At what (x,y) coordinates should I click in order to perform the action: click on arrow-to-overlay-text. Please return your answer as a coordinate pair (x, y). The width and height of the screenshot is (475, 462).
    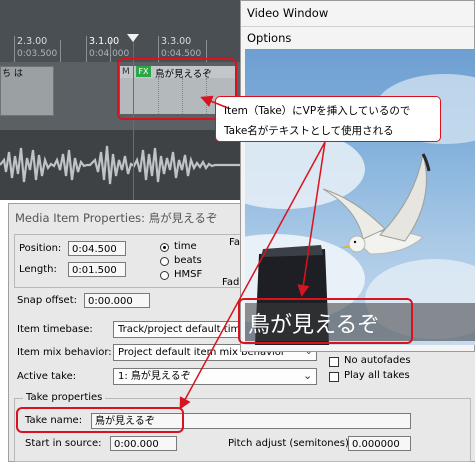
    Looking at the image, I should click on (311, 219).